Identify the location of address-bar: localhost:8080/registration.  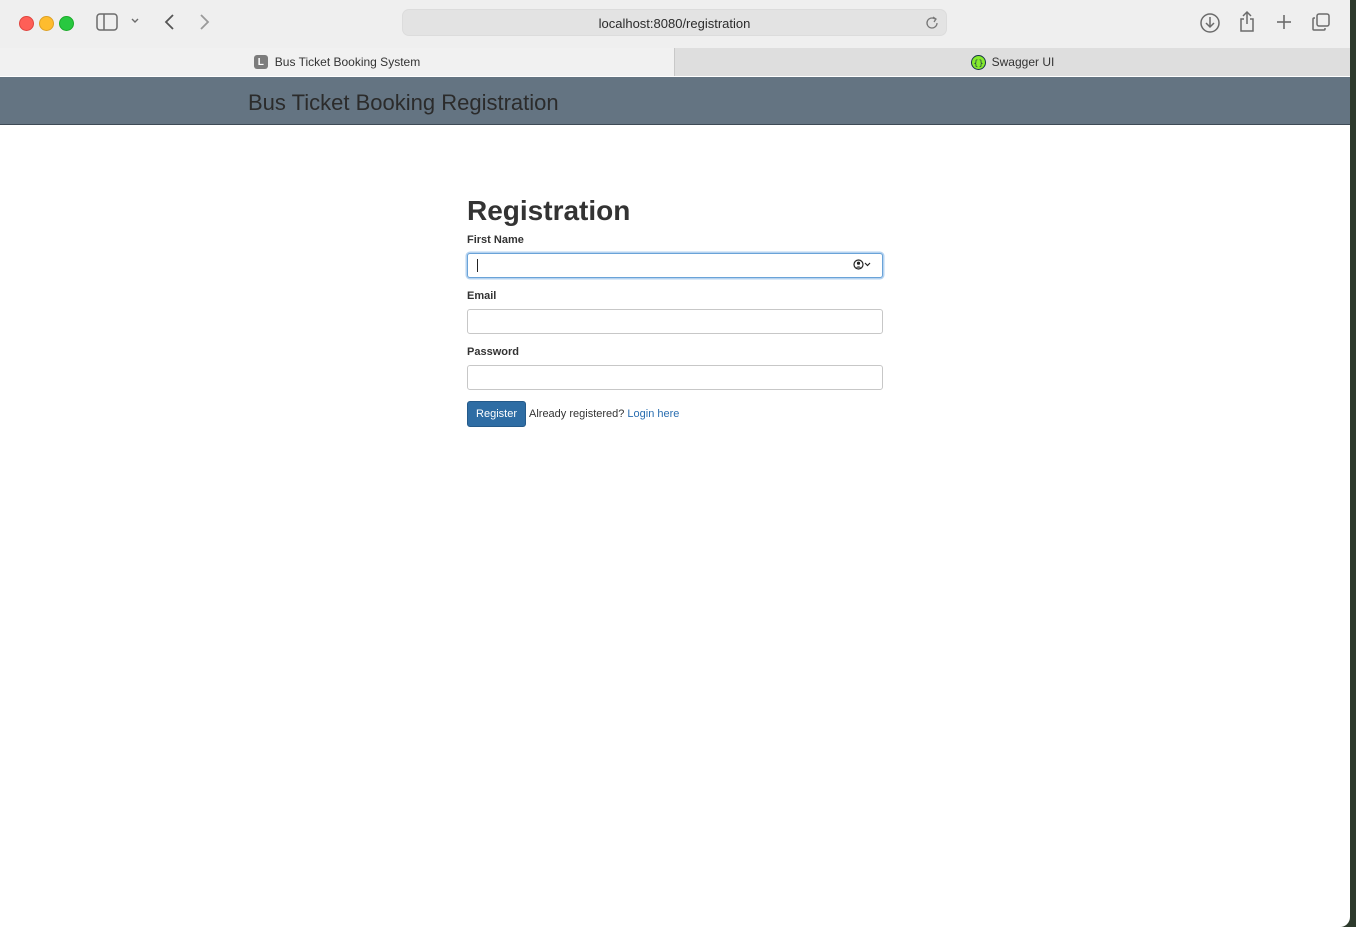
(674, 22).